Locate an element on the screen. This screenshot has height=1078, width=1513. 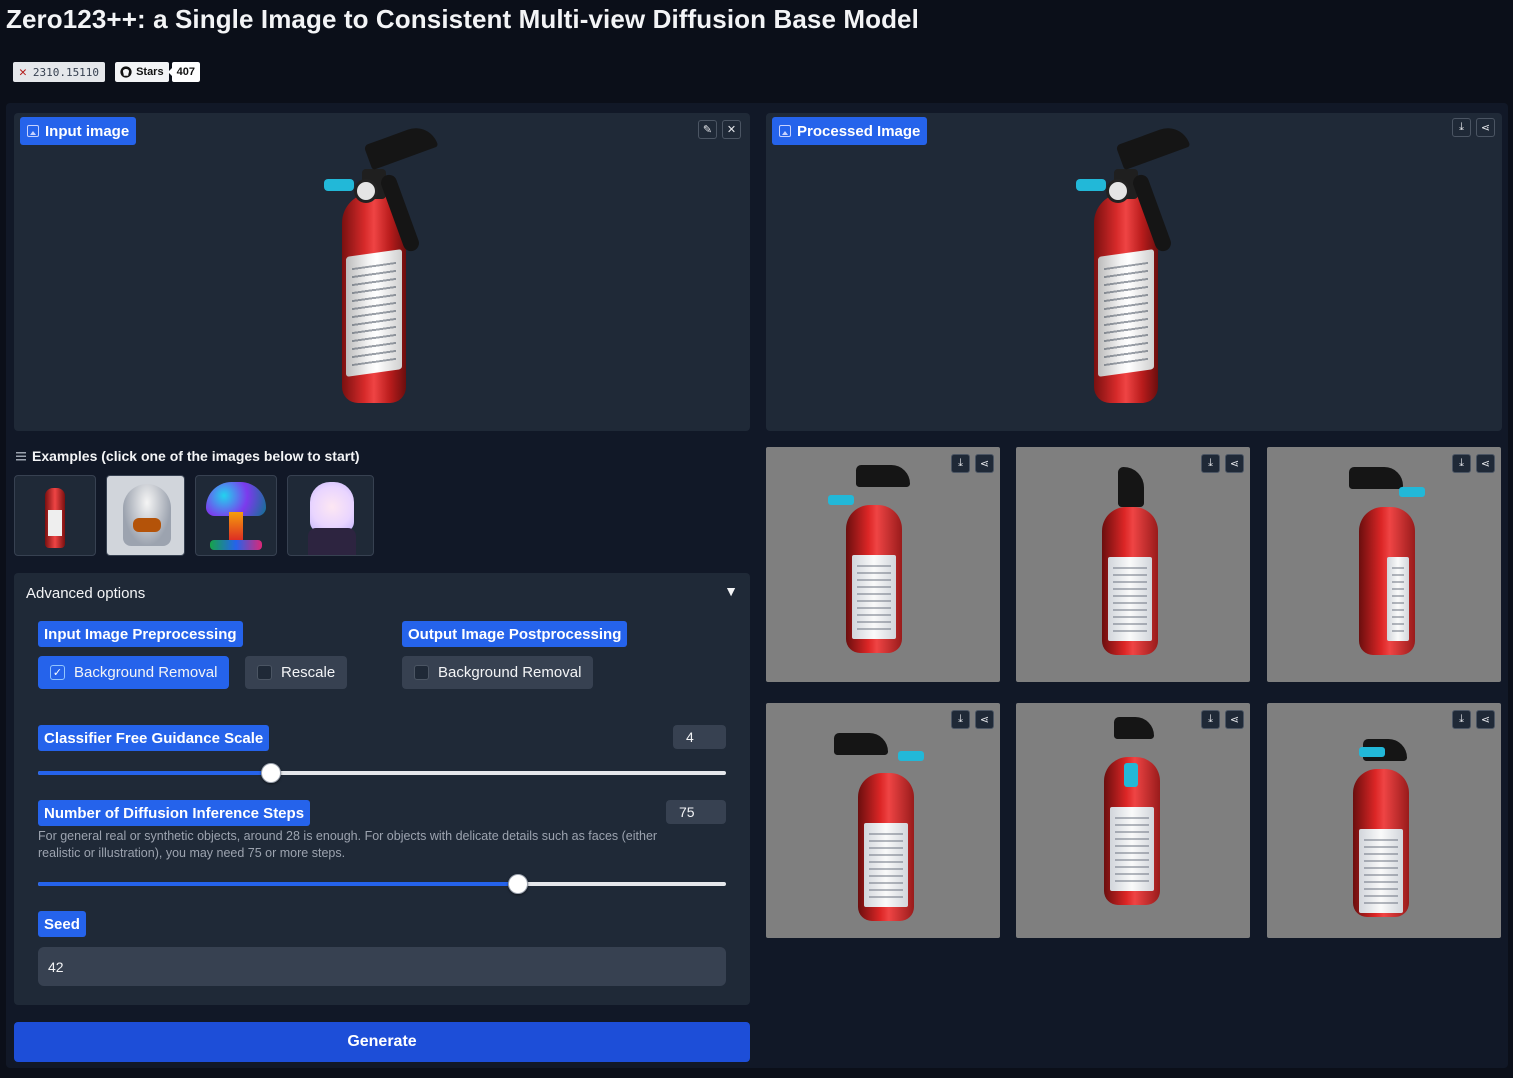
list-icon is located at coordinates (21, 456).